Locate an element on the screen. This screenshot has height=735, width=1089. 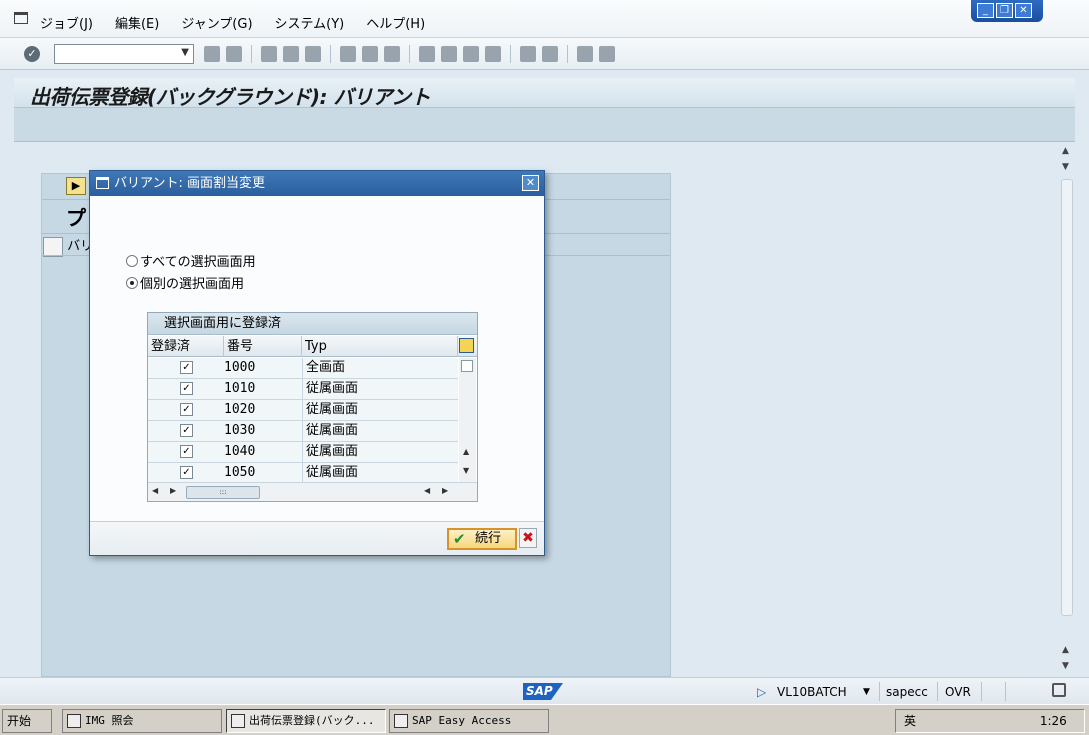
find-next-icon is located at coordinates (392, 54).